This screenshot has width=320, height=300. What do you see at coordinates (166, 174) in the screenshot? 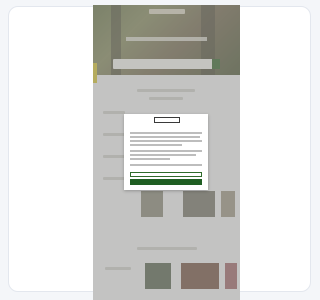
I see `cookie-settings-button` at bounding box center [166, 174].